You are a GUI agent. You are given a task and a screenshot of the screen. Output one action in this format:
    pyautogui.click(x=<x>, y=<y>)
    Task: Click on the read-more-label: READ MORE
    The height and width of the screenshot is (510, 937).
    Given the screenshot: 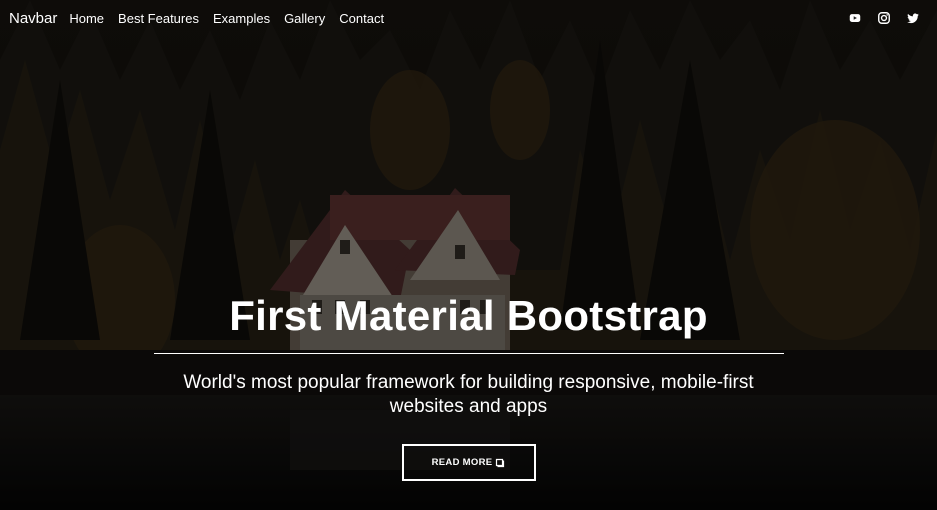 What is the action you would take?
    pyautogui.click(x=462, y=462)
    